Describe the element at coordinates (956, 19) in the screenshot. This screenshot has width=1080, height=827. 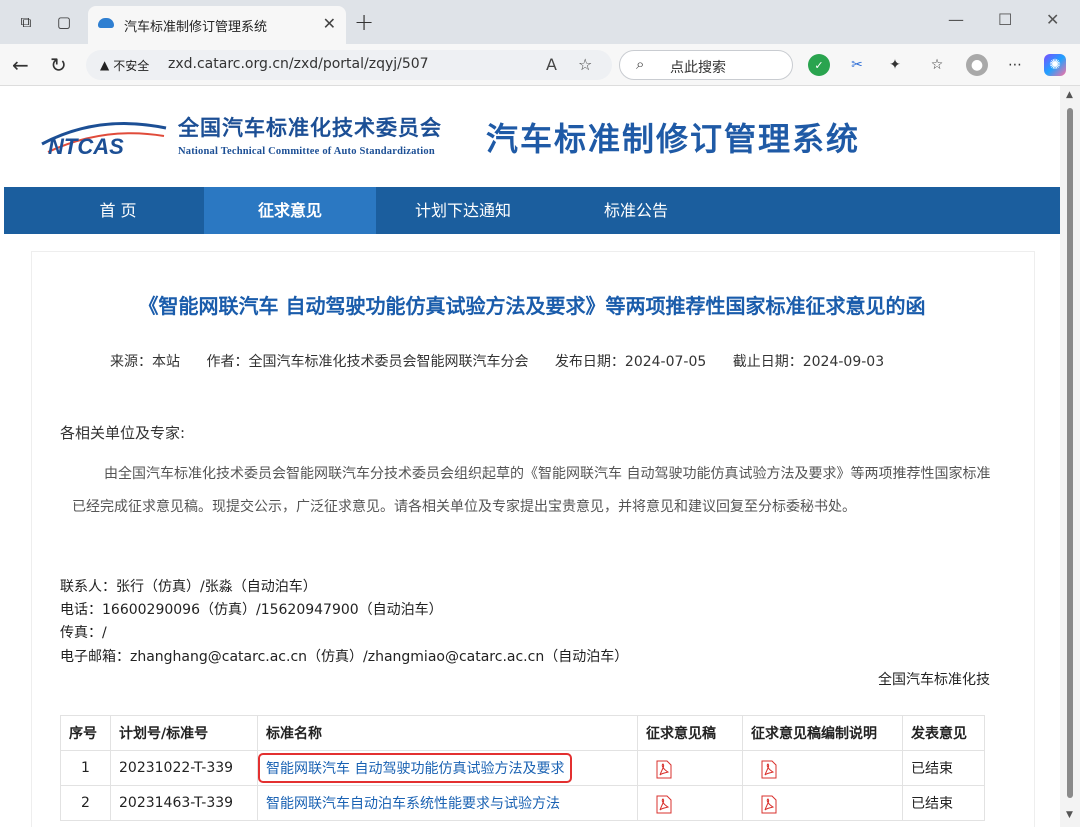
I see `minimize-icon: —` at that location.